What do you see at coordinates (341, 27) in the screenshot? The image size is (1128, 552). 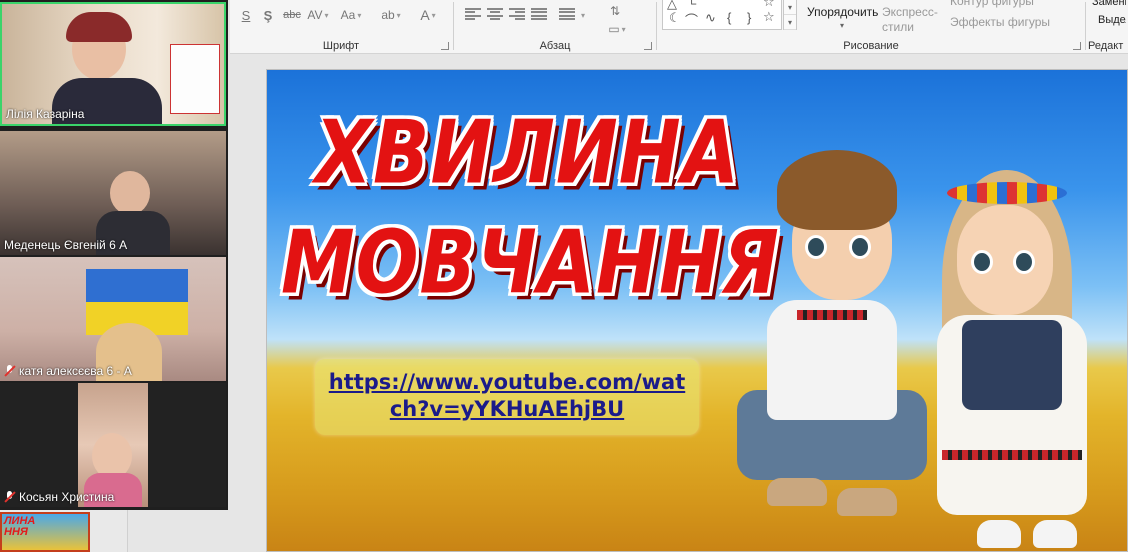 I see `font-group: S Ş abc AV ▾ Aa ▾ ab ▾ A ▾ Шрифт` at bounding box center [341, 27].